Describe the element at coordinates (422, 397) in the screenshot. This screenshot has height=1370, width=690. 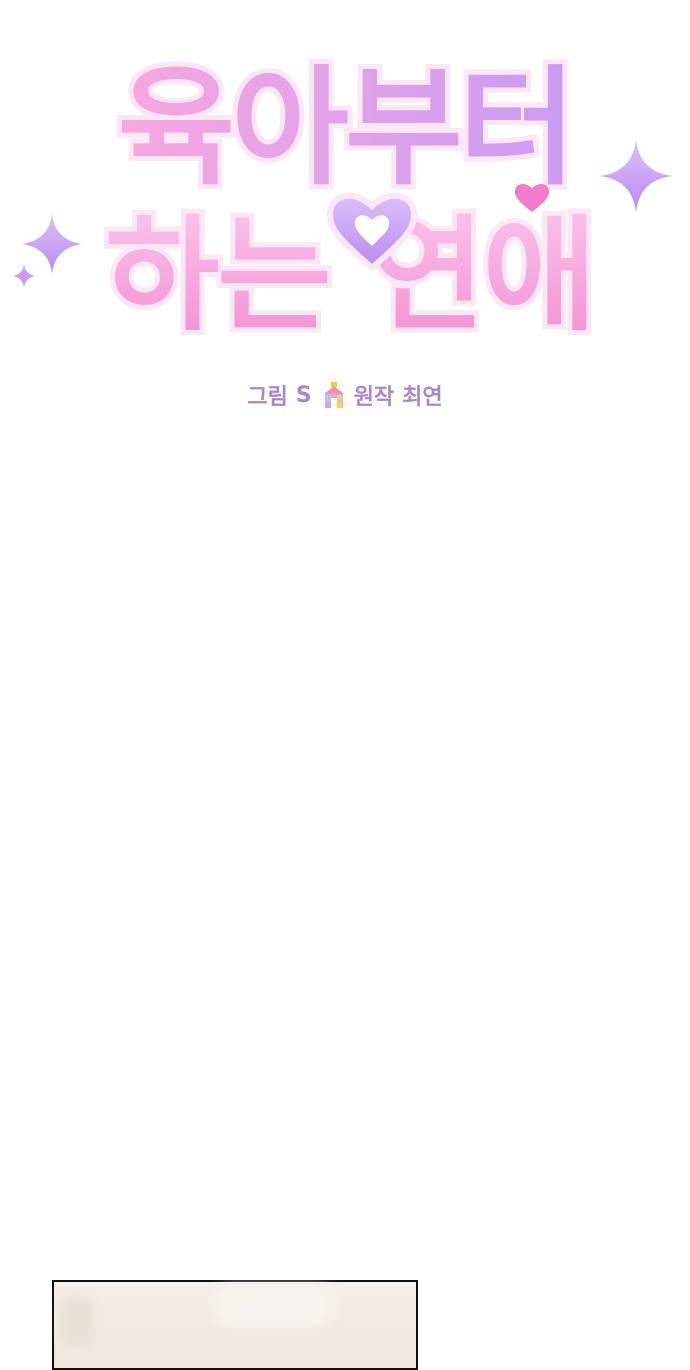
I see `original-author: 최연` at that location.